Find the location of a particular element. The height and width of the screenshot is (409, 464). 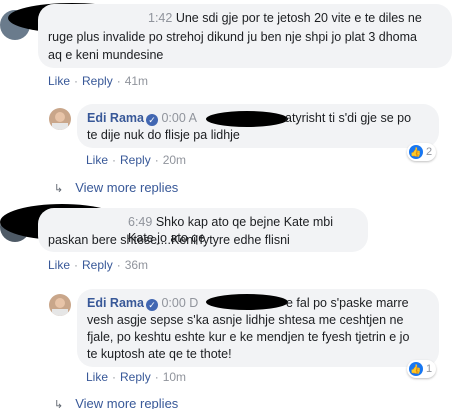

timestamp: 6:49 is located at coordinates (140, 222).